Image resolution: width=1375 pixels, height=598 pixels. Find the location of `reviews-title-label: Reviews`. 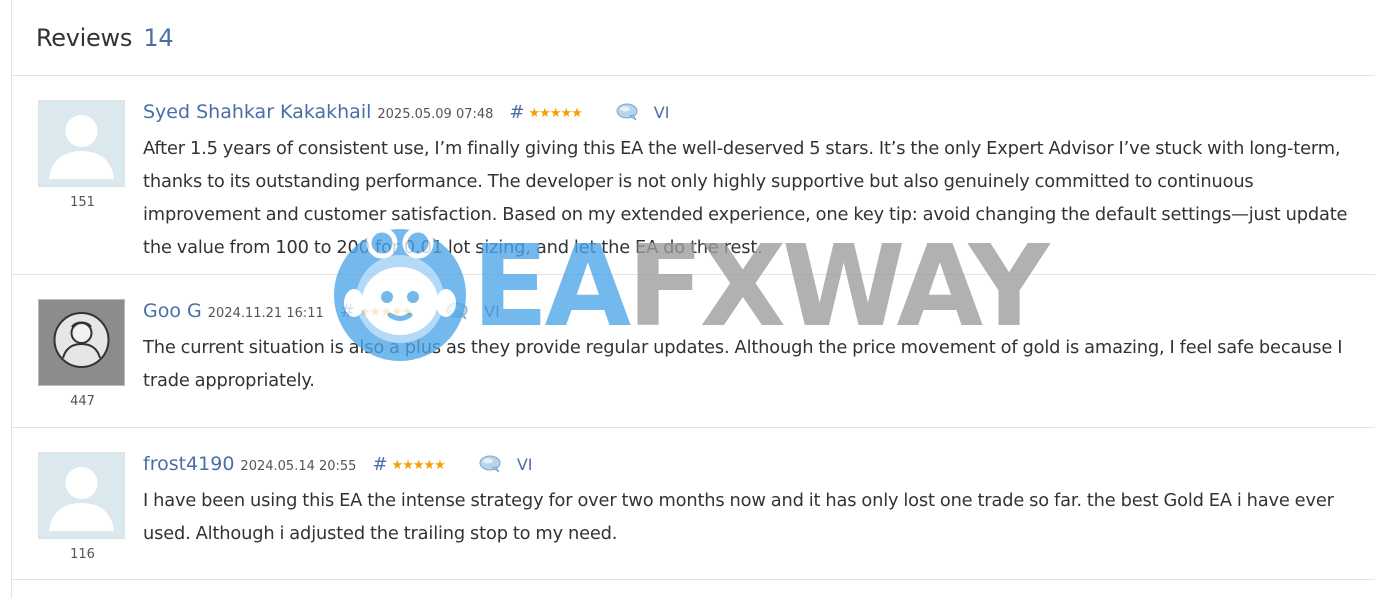

reviews-title-label: Reviews is located at coordinates (84, 37).